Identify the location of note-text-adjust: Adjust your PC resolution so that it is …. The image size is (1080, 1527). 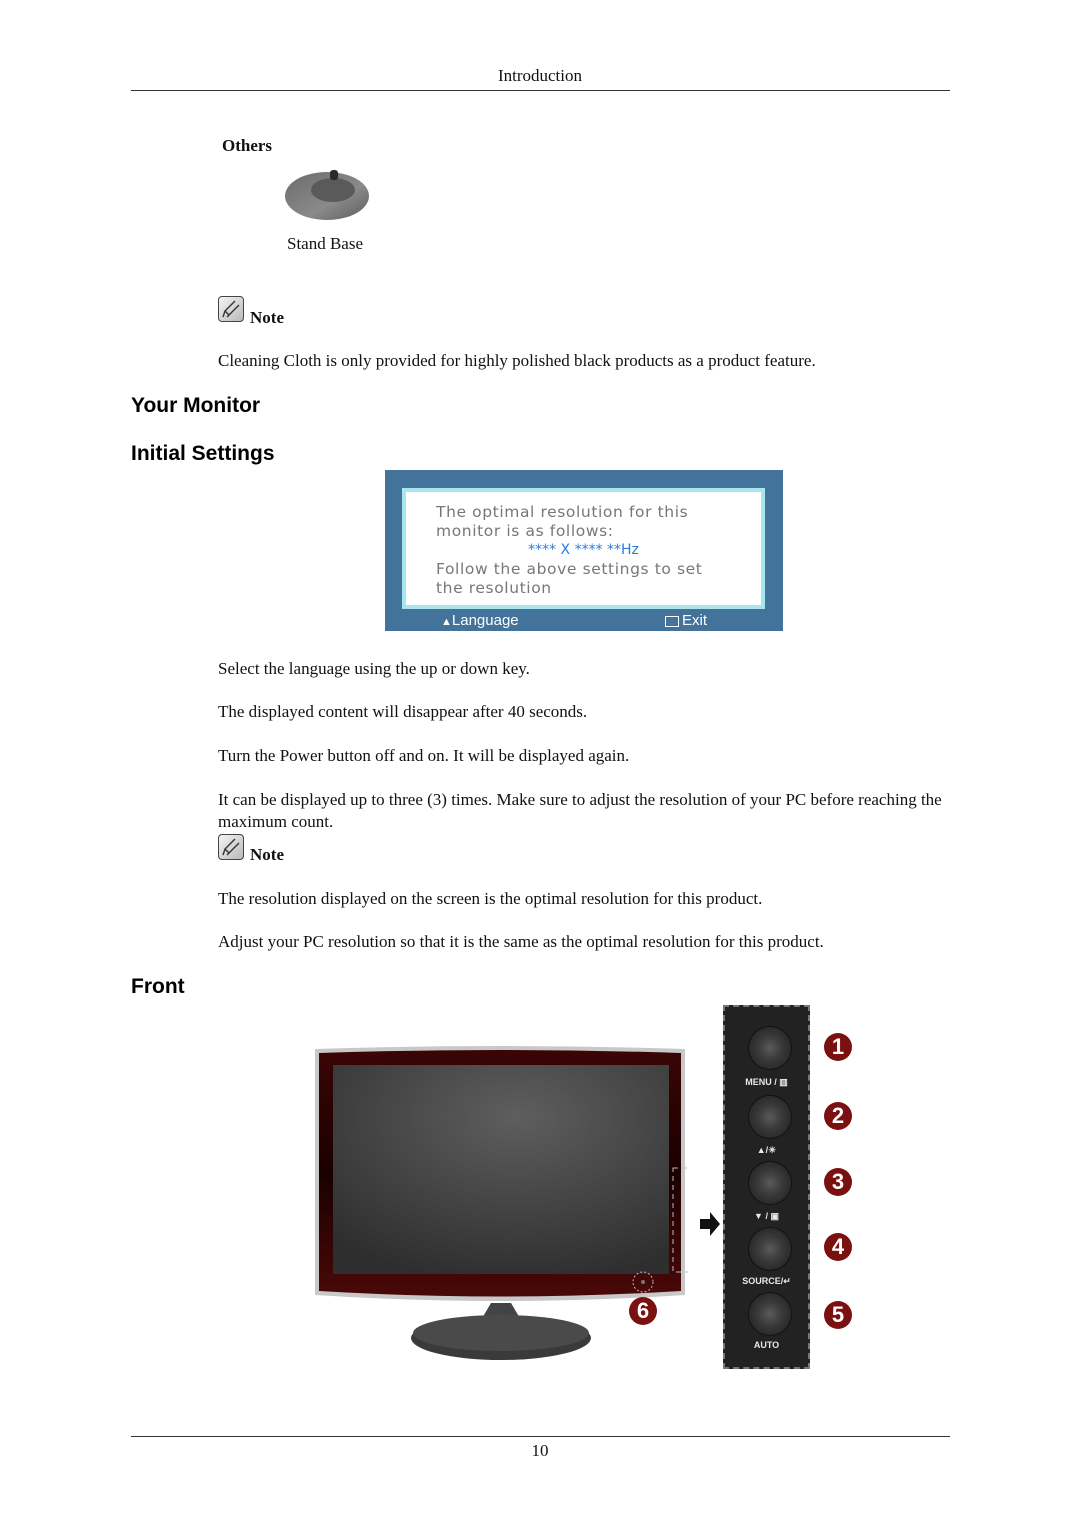
(521, 941).